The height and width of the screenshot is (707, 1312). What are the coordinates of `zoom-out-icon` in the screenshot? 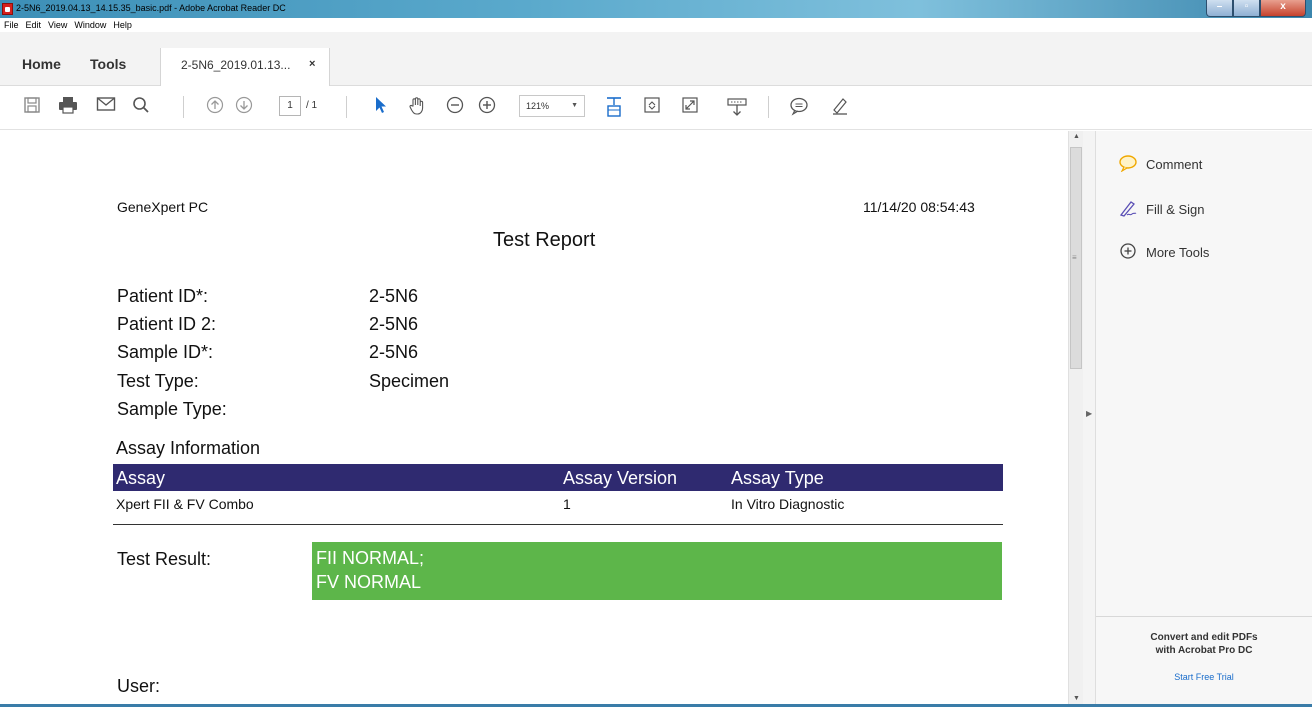 It's located at (455, 107).